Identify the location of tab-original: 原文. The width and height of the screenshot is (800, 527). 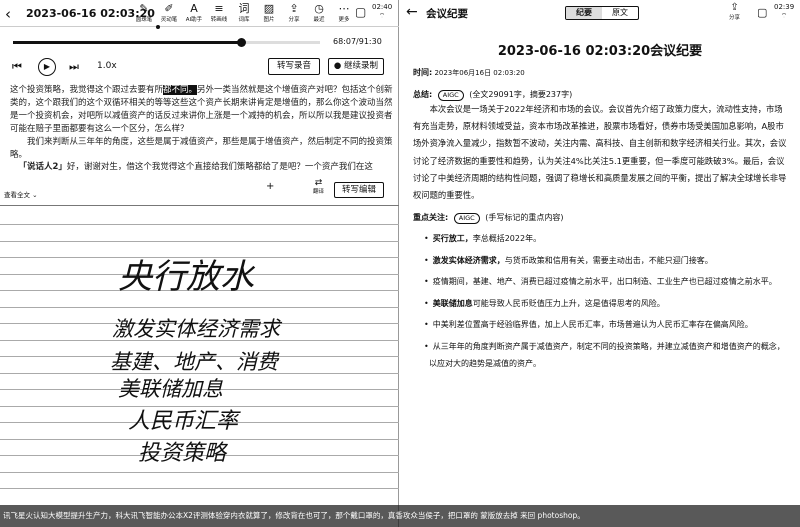
(620, 13).